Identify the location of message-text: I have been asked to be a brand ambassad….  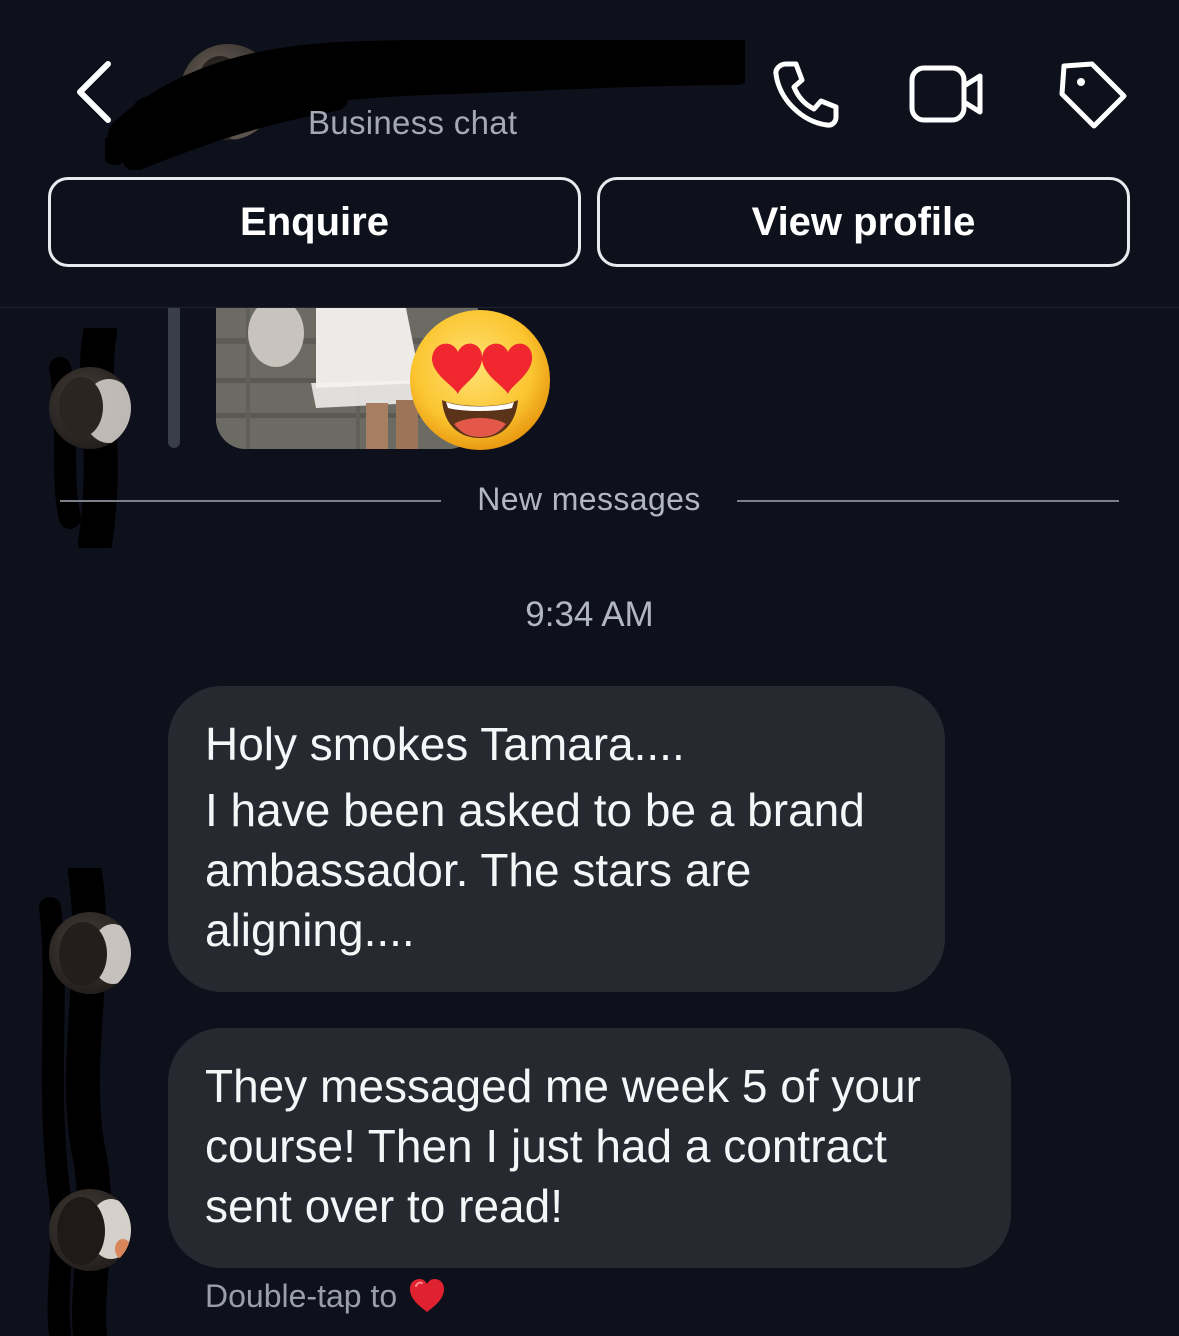
(535, 870).